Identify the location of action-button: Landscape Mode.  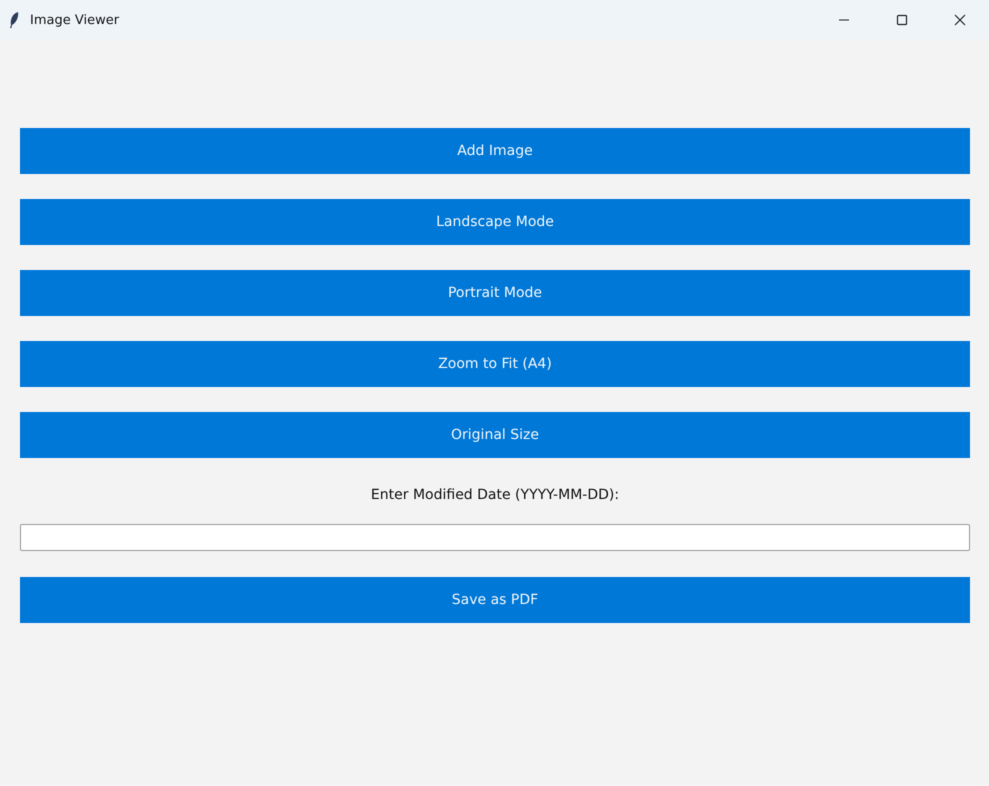
(495, 222).